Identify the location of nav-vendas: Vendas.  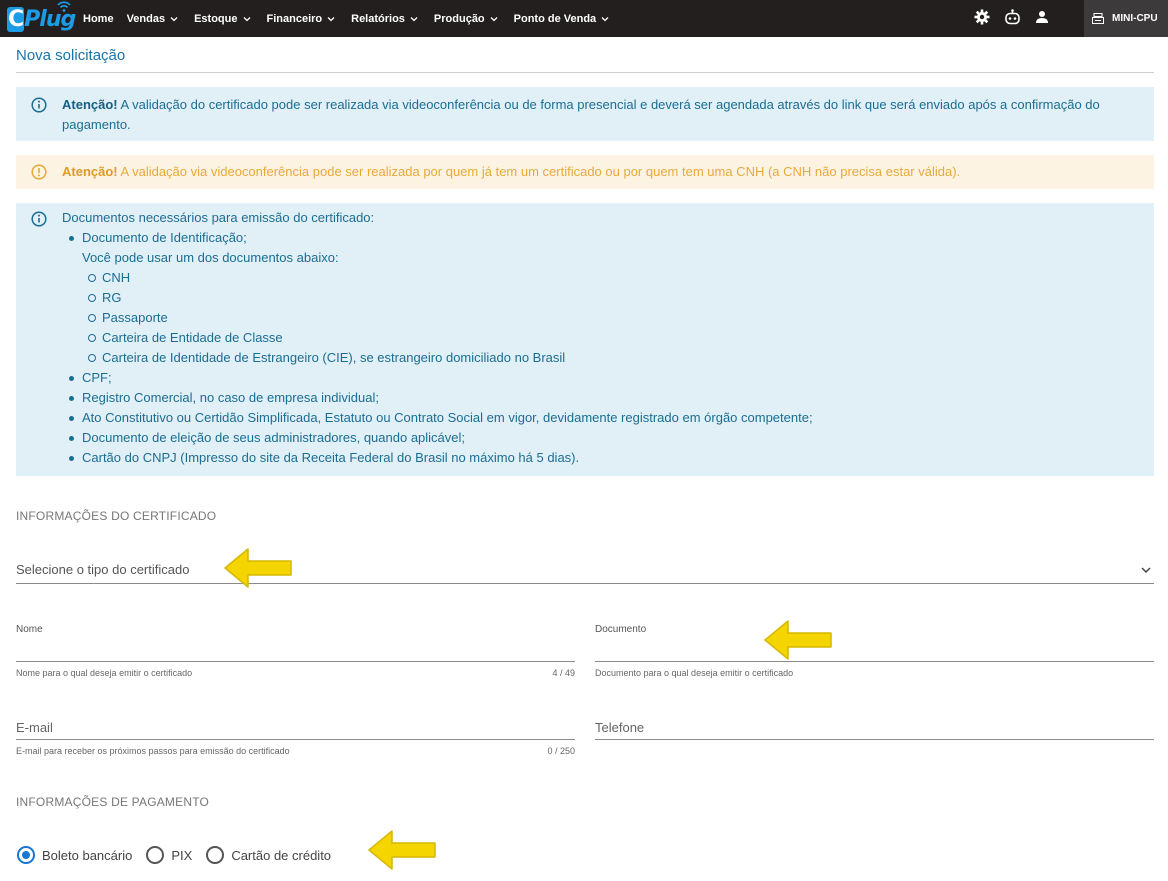
(153, 19).